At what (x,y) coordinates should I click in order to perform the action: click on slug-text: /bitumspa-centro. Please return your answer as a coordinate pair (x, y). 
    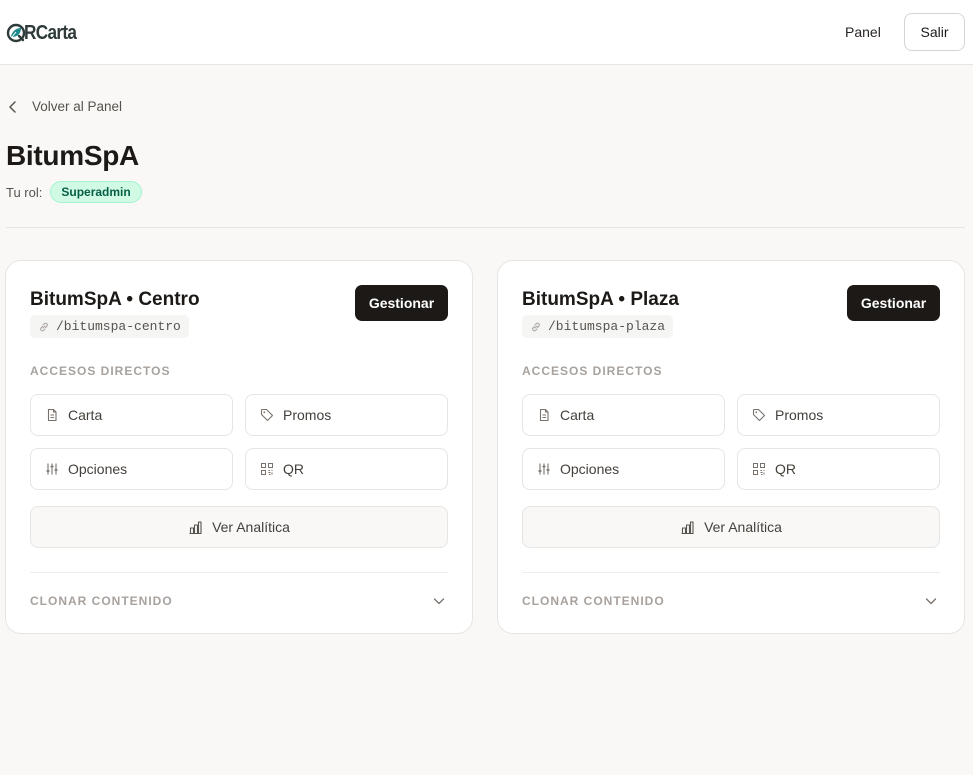
    Looking at the image, I should click on (118, 326).